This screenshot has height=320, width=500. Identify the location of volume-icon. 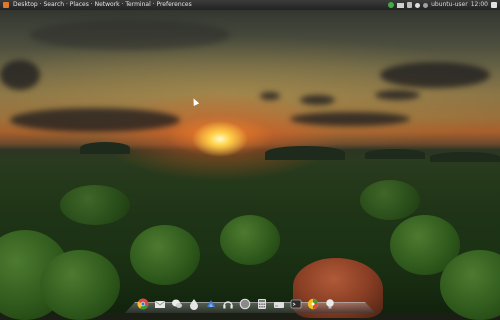
(418, 5).